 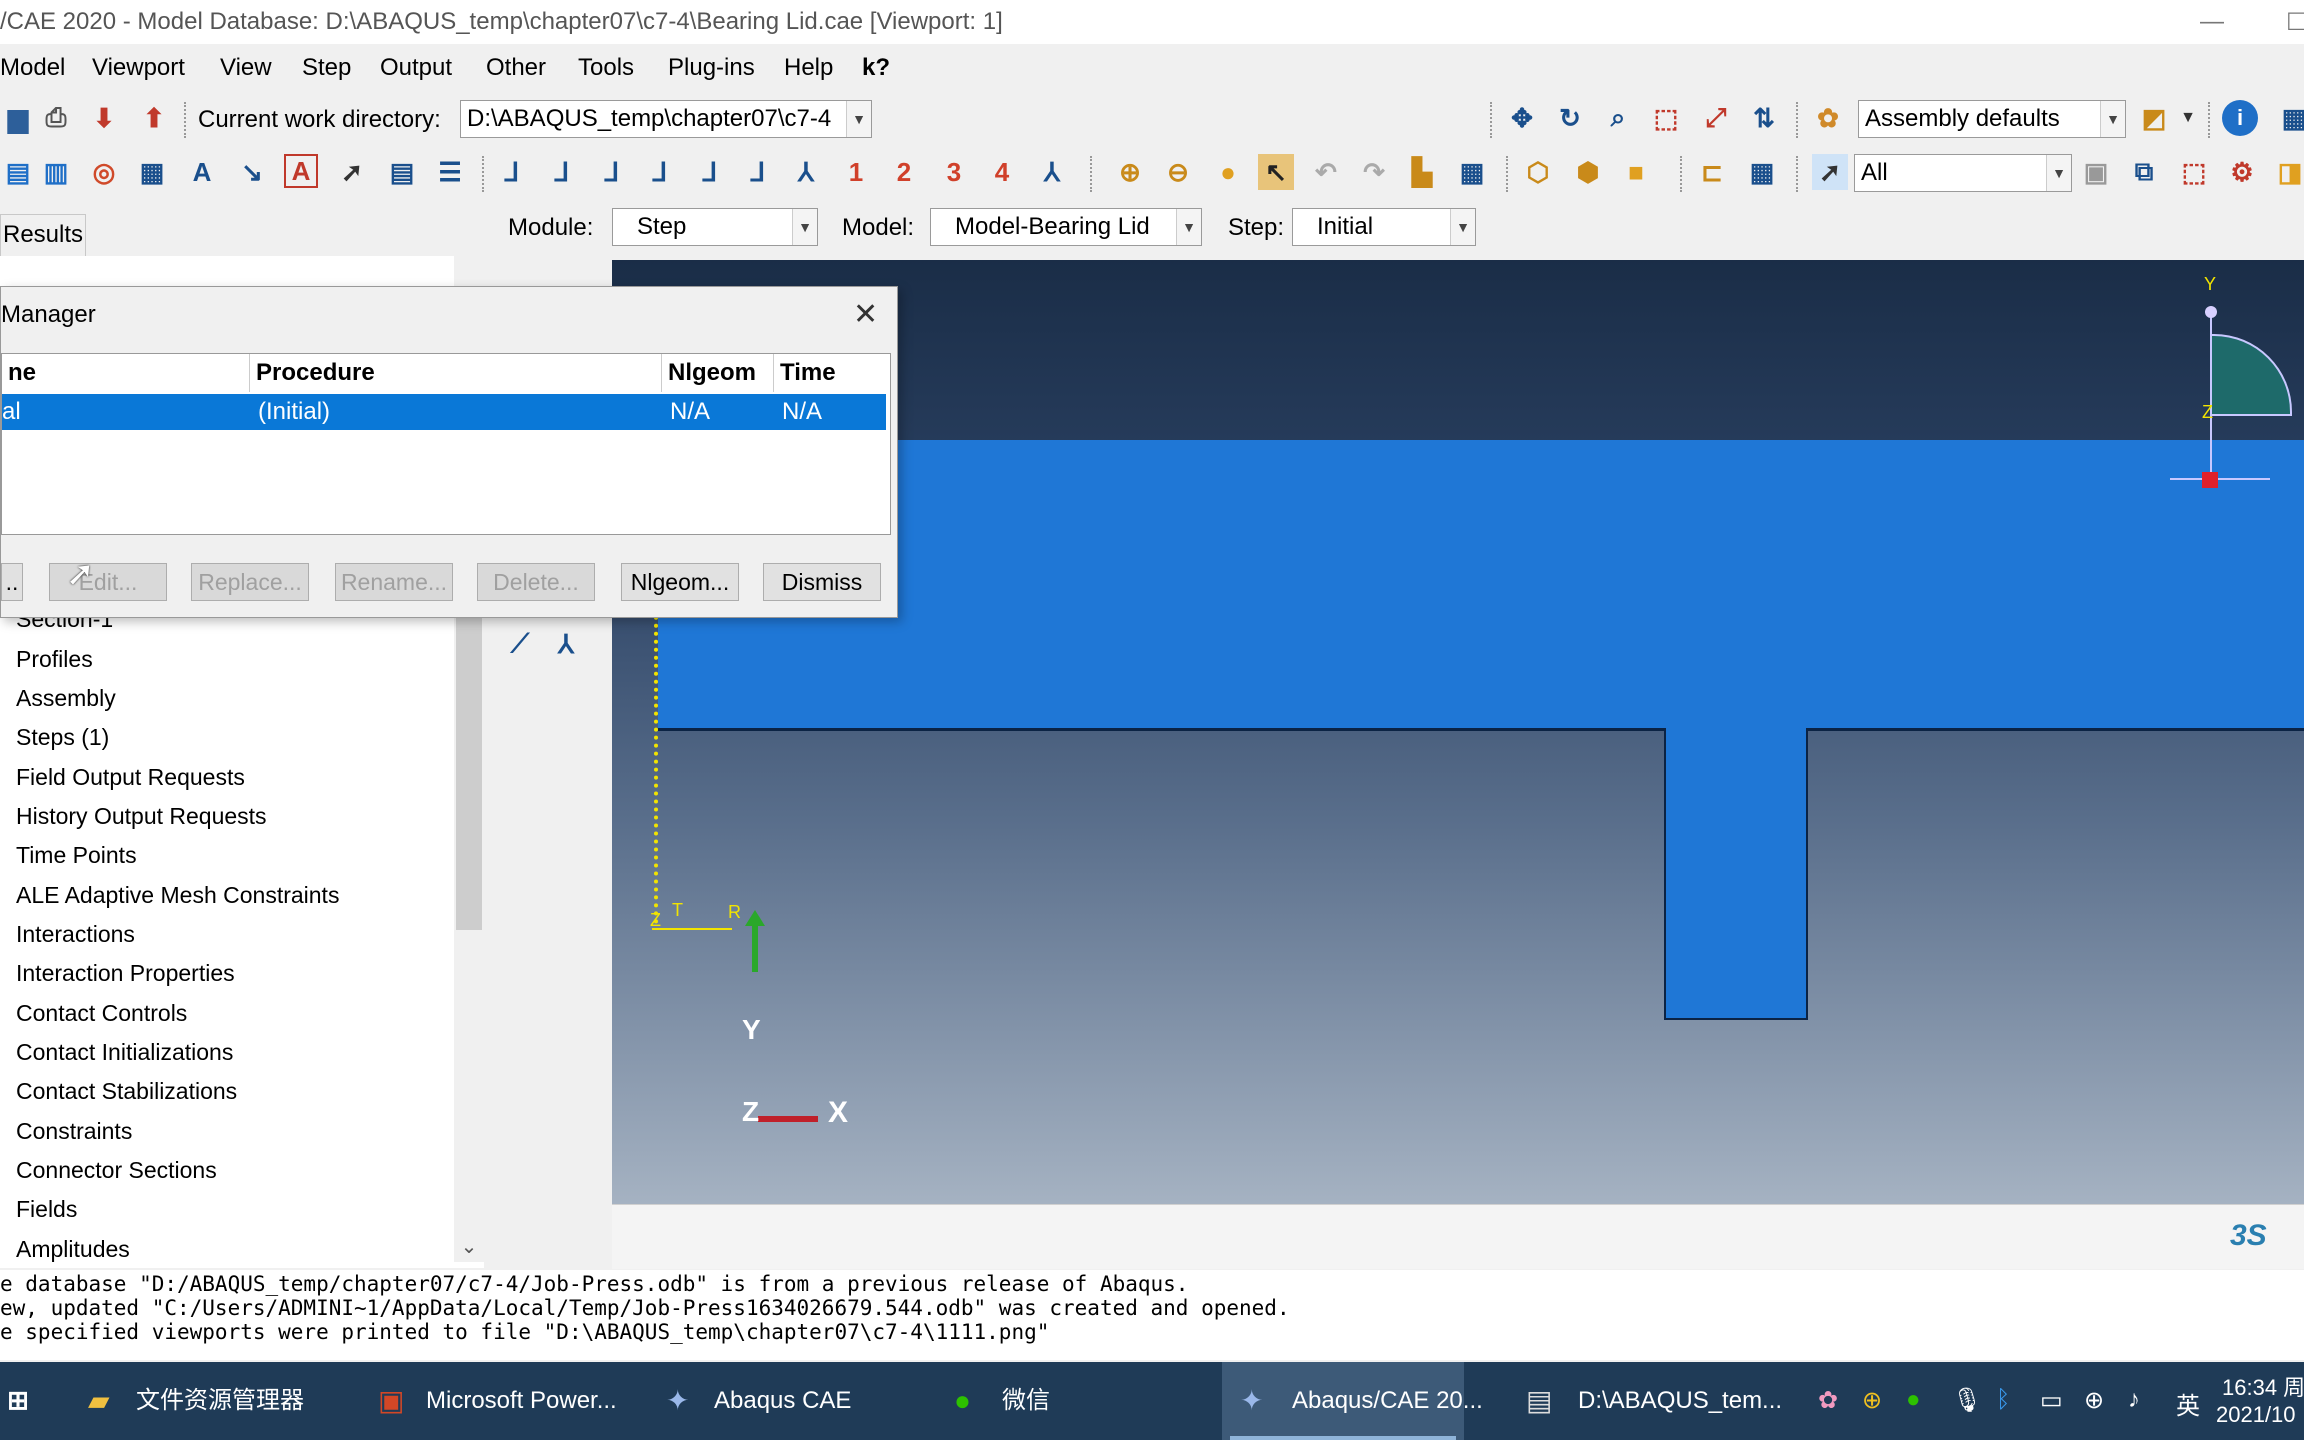 What do you see at coordinates (660, 172) in the screenshot?
I see `view-bottom-icon: ⅃` at bounding box center [660, 172].